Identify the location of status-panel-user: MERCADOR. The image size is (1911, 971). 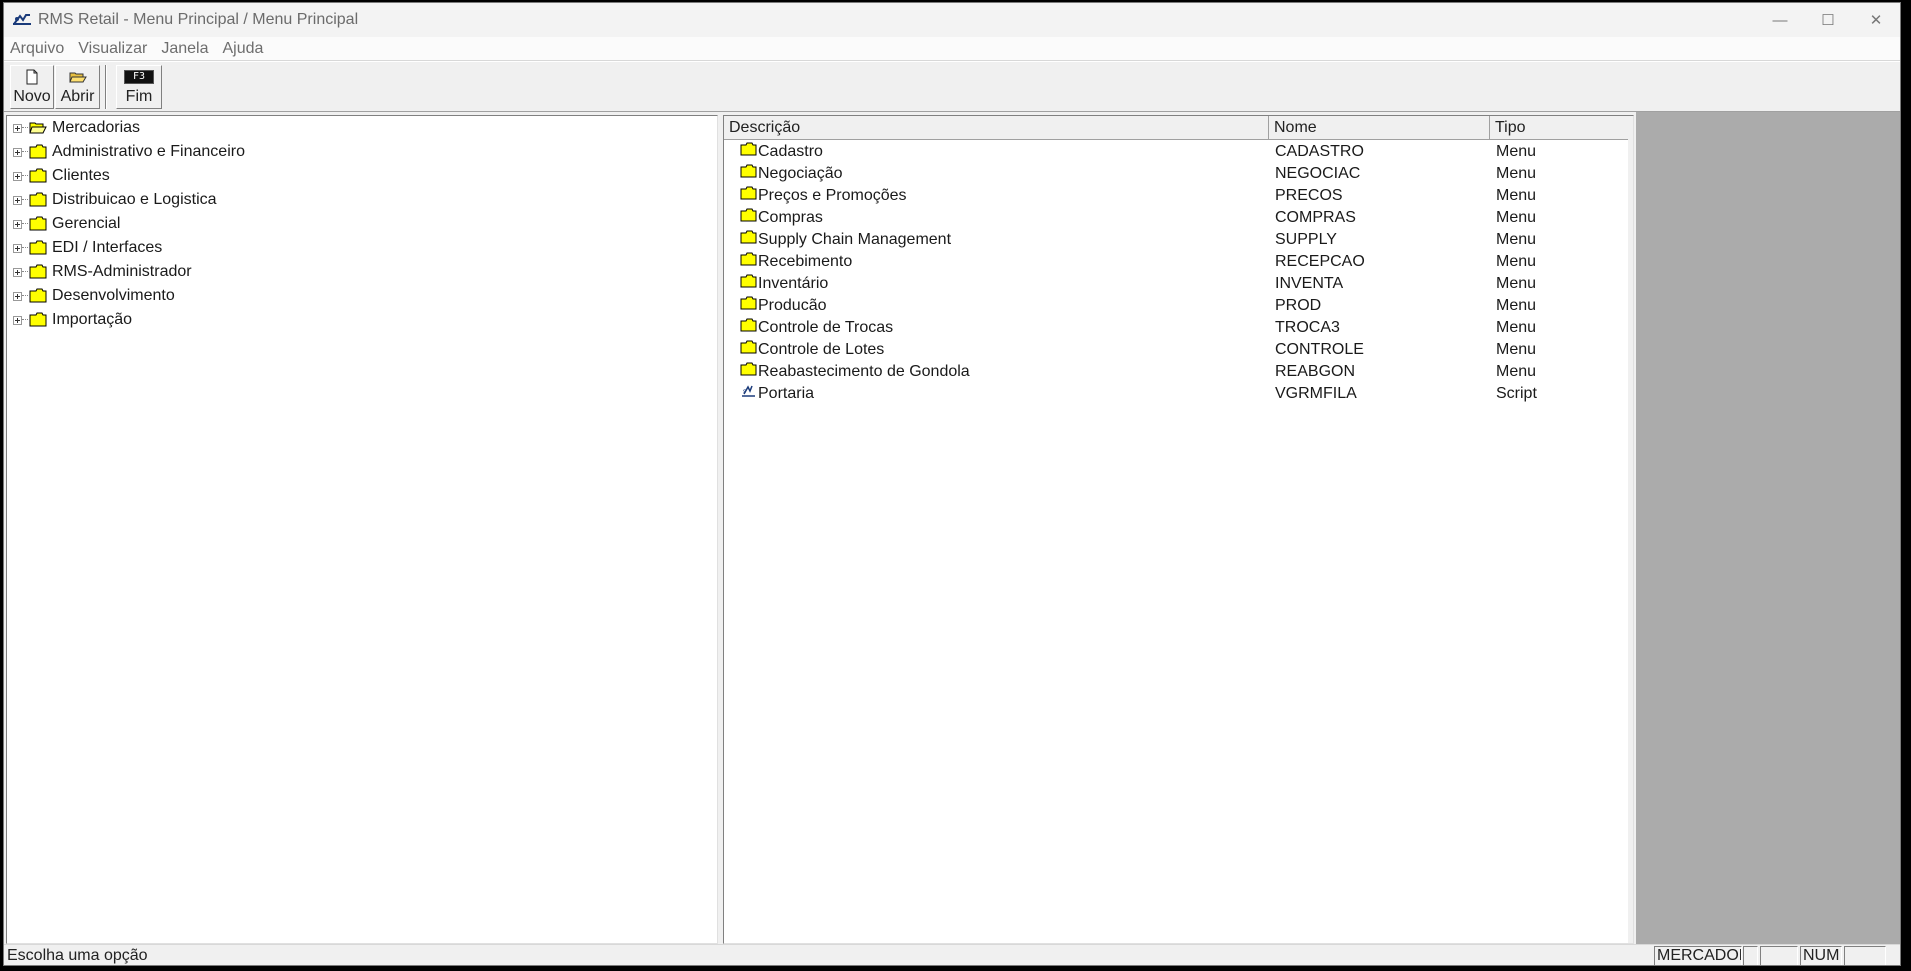
(1698, 955).